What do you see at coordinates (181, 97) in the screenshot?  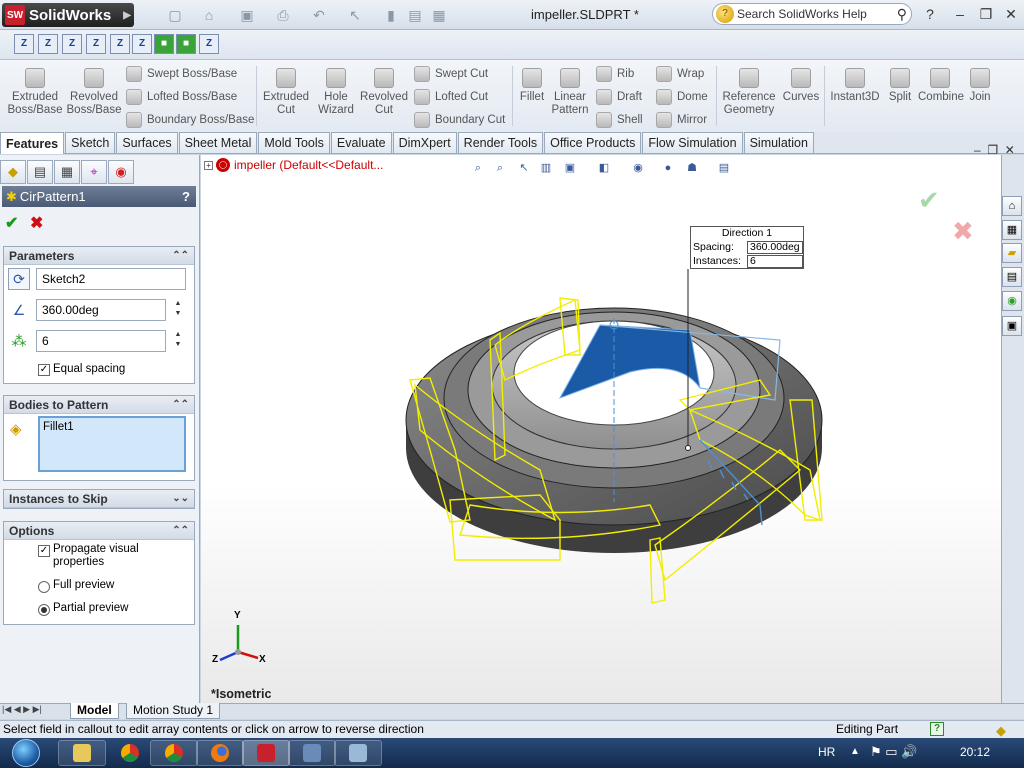 I see `lofted-boss-button: Lofted Boss/Base` at bounding box center [181, 97].